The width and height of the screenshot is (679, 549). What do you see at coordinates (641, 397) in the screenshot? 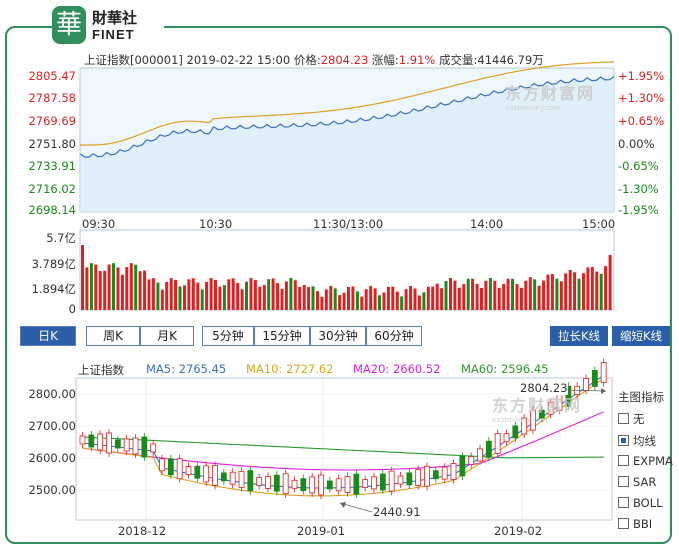
I see `indicator-panel-title: 主图指标` at bounding box center [641, 397].